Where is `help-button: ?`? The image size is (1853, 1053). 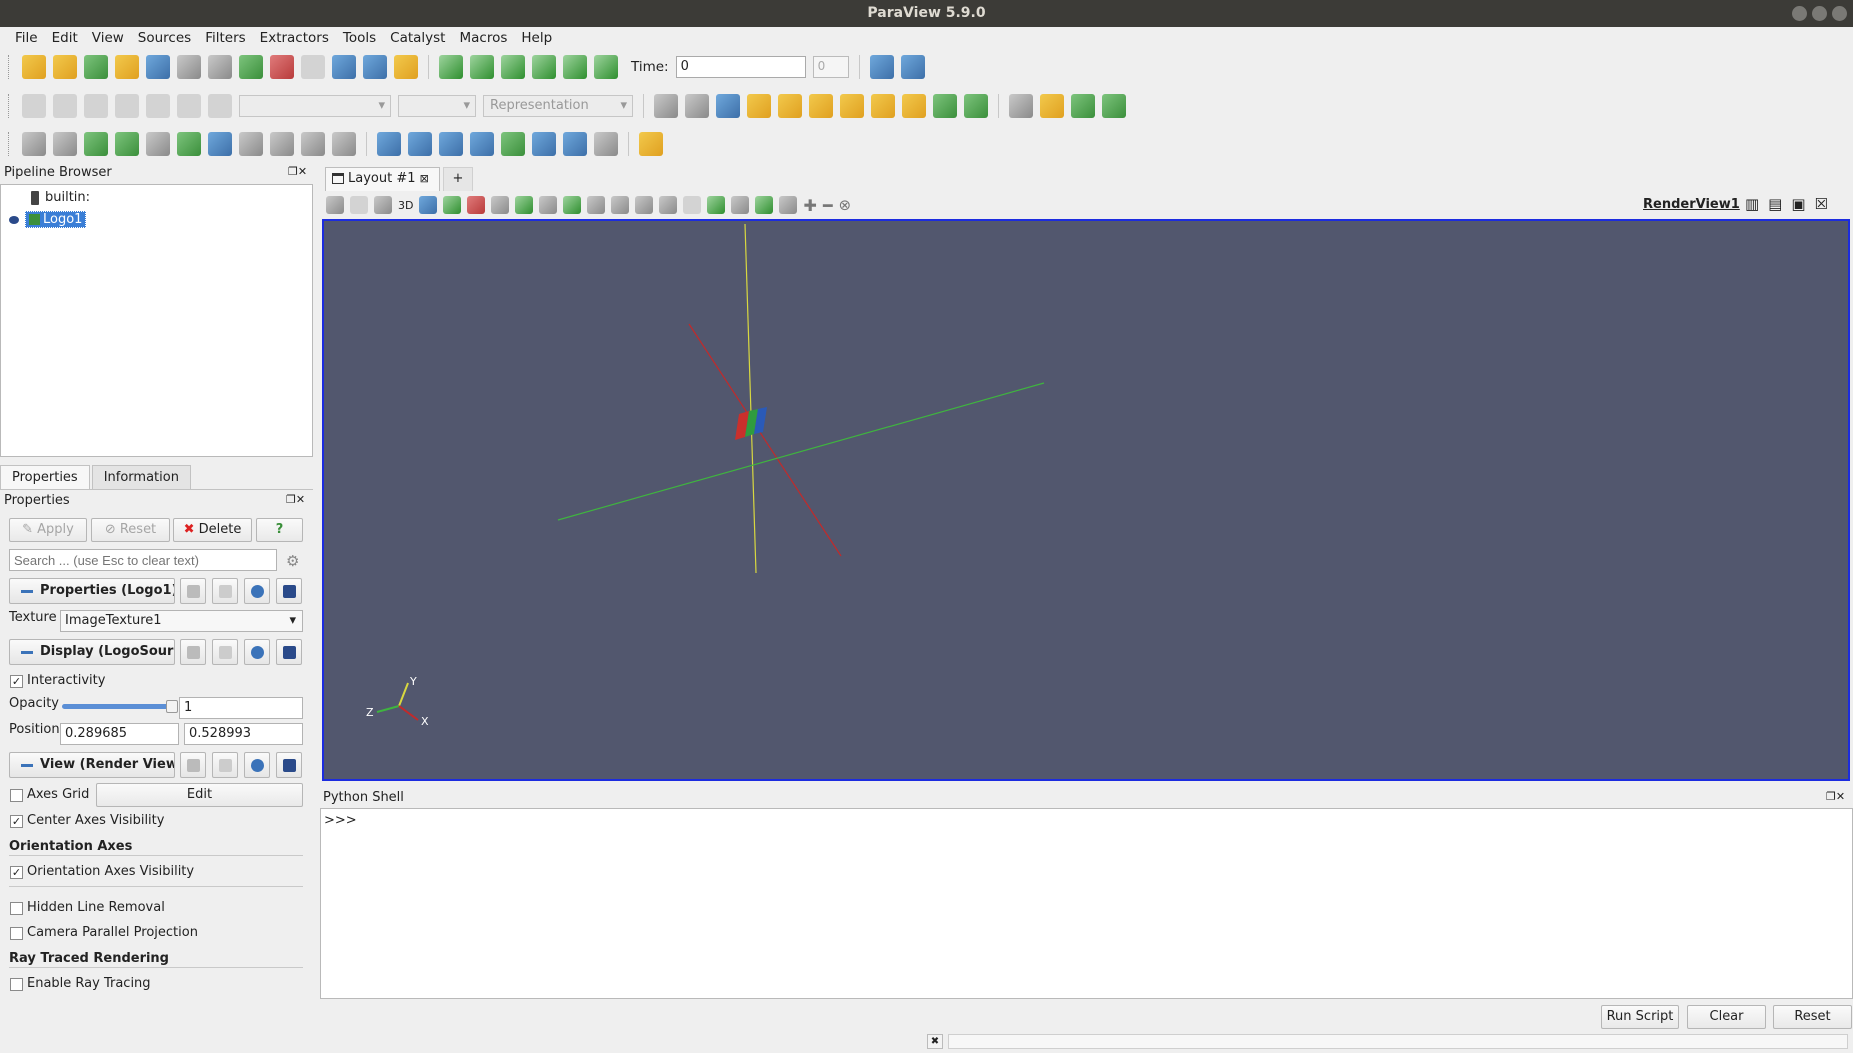
help-button: ? is located at coordinates (279, 530).